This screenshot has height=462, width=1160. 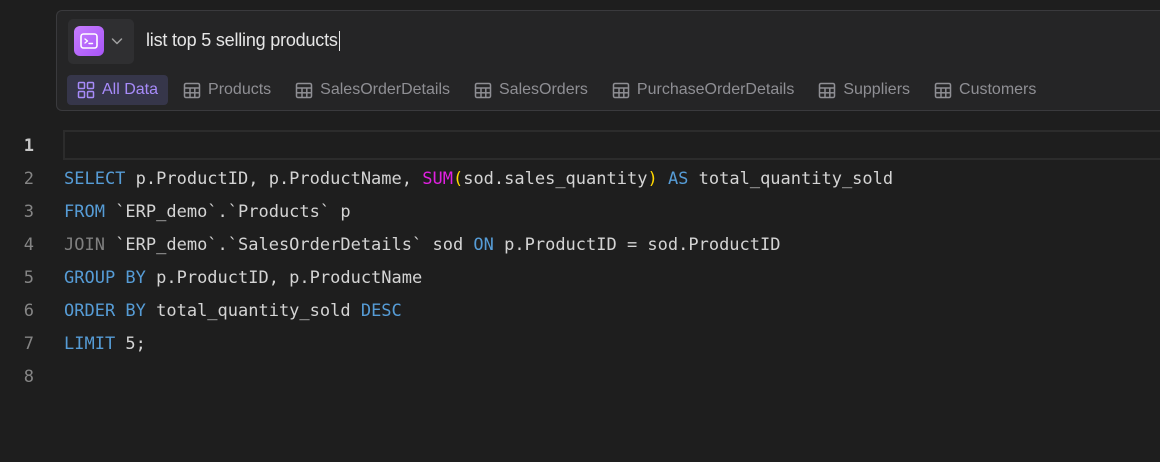 What do you see at coordinates (678, 178) in the screenshot?
I see `code-token: AS` at bounding box center [678, 178].